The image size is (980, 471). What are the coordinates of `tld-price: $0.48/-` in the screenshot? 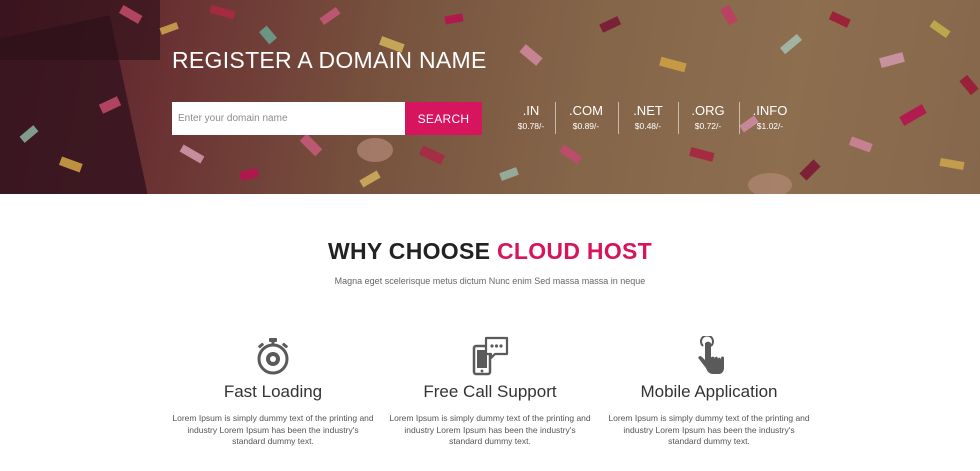 It's located at (648, 126).